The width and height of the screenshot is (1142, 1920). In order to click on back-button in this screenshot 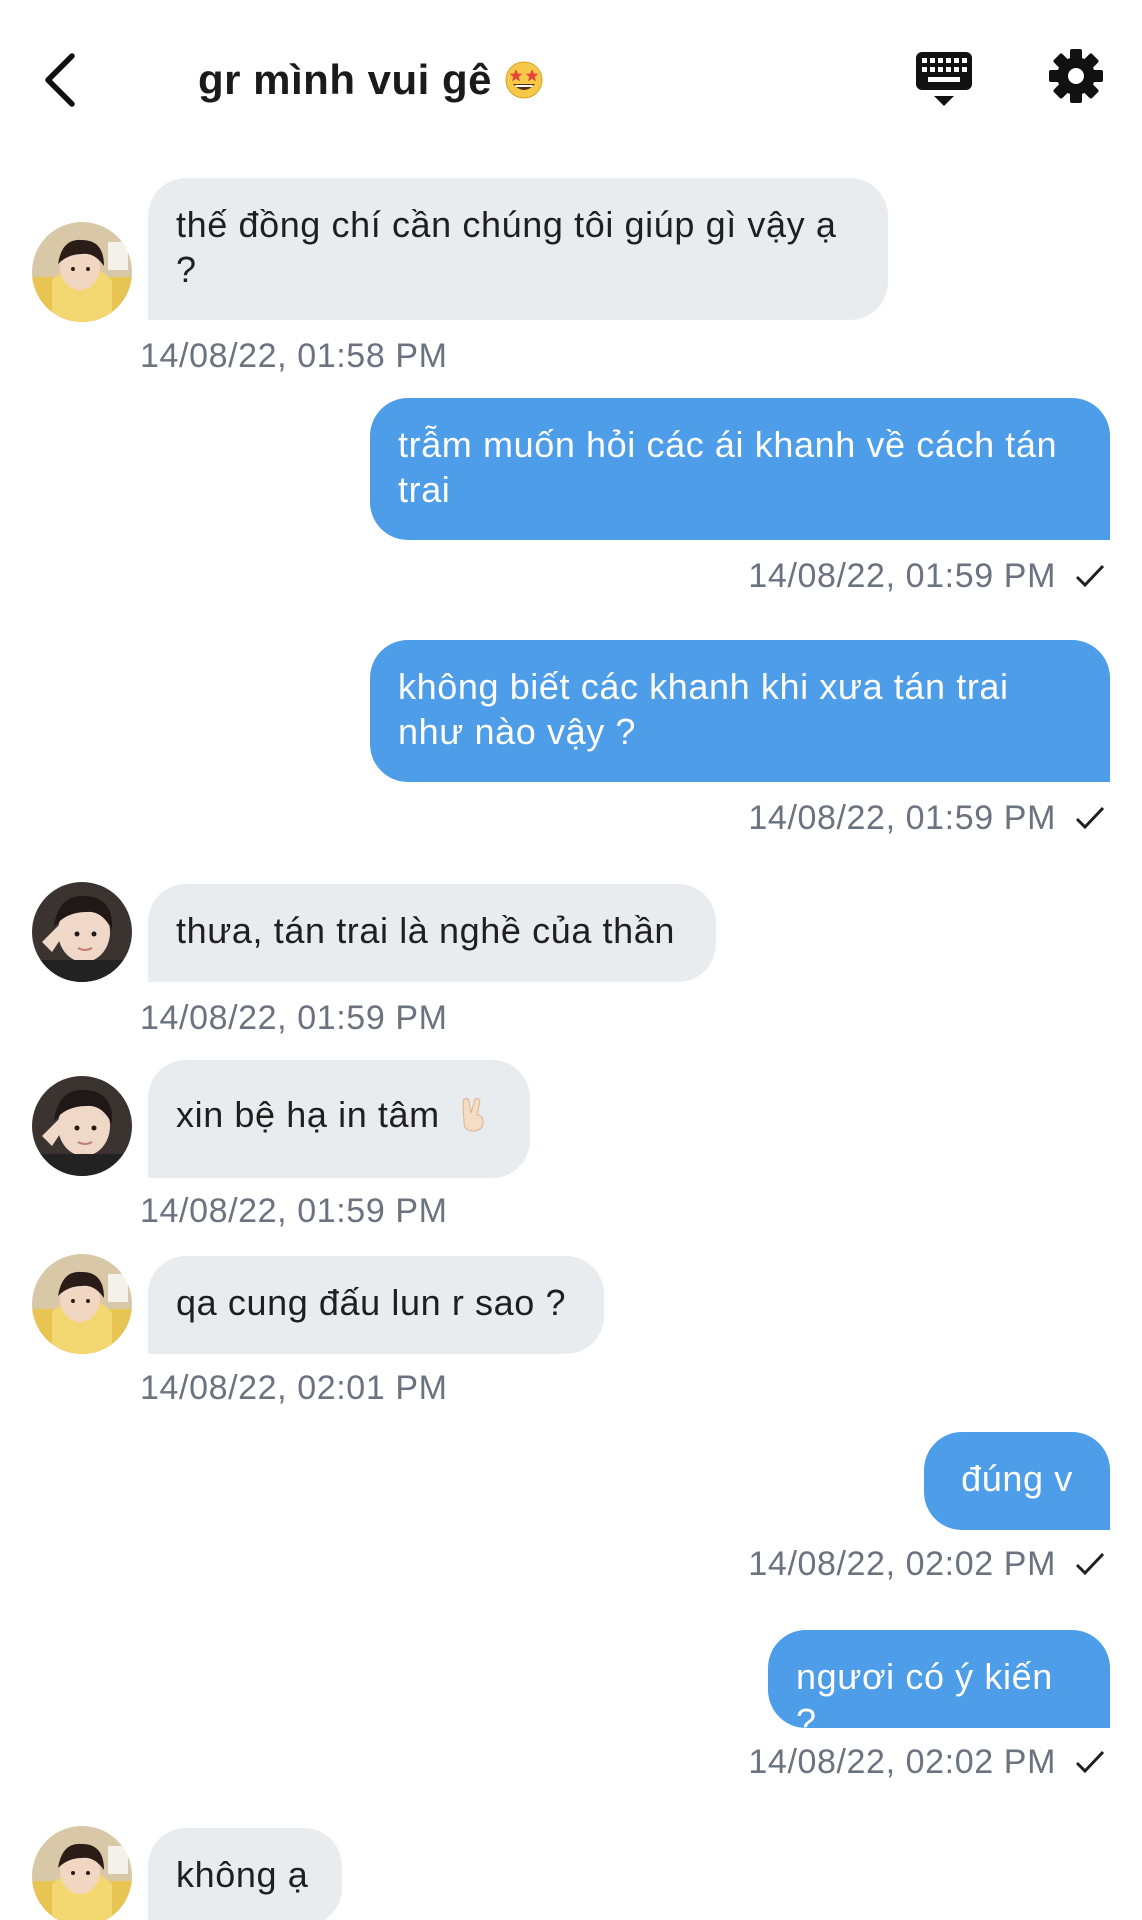, I will do `click(60, 80)`.